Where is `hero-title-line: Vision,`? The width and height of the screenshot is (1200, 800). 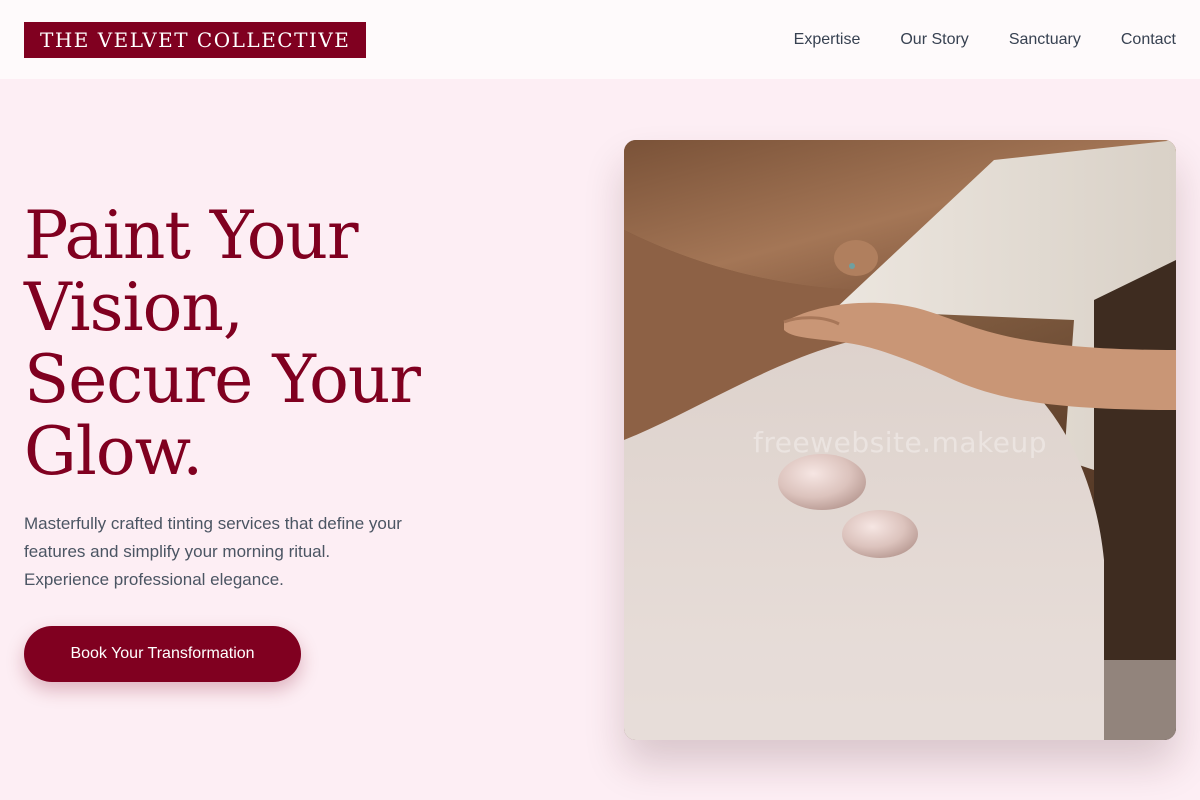
hero-title-line: Vision, is located at coordinates (134, 307).